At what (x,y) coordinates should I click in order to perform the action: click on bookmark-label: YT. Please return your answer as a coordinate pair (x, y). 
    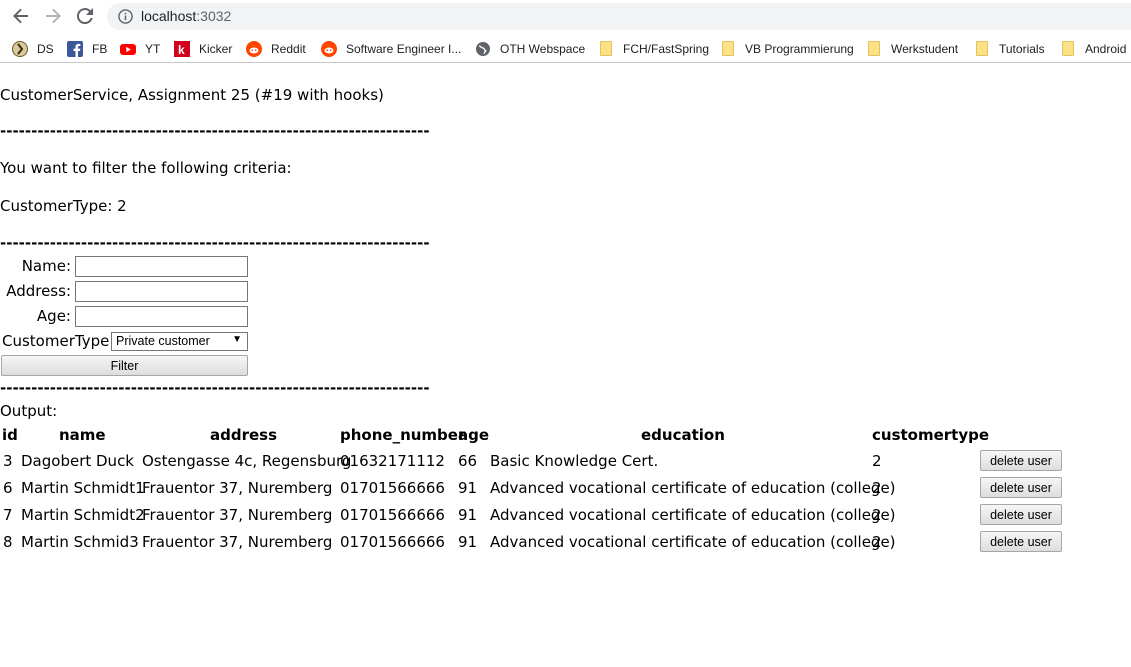
    Looking at the image, I should click on (153, 49).